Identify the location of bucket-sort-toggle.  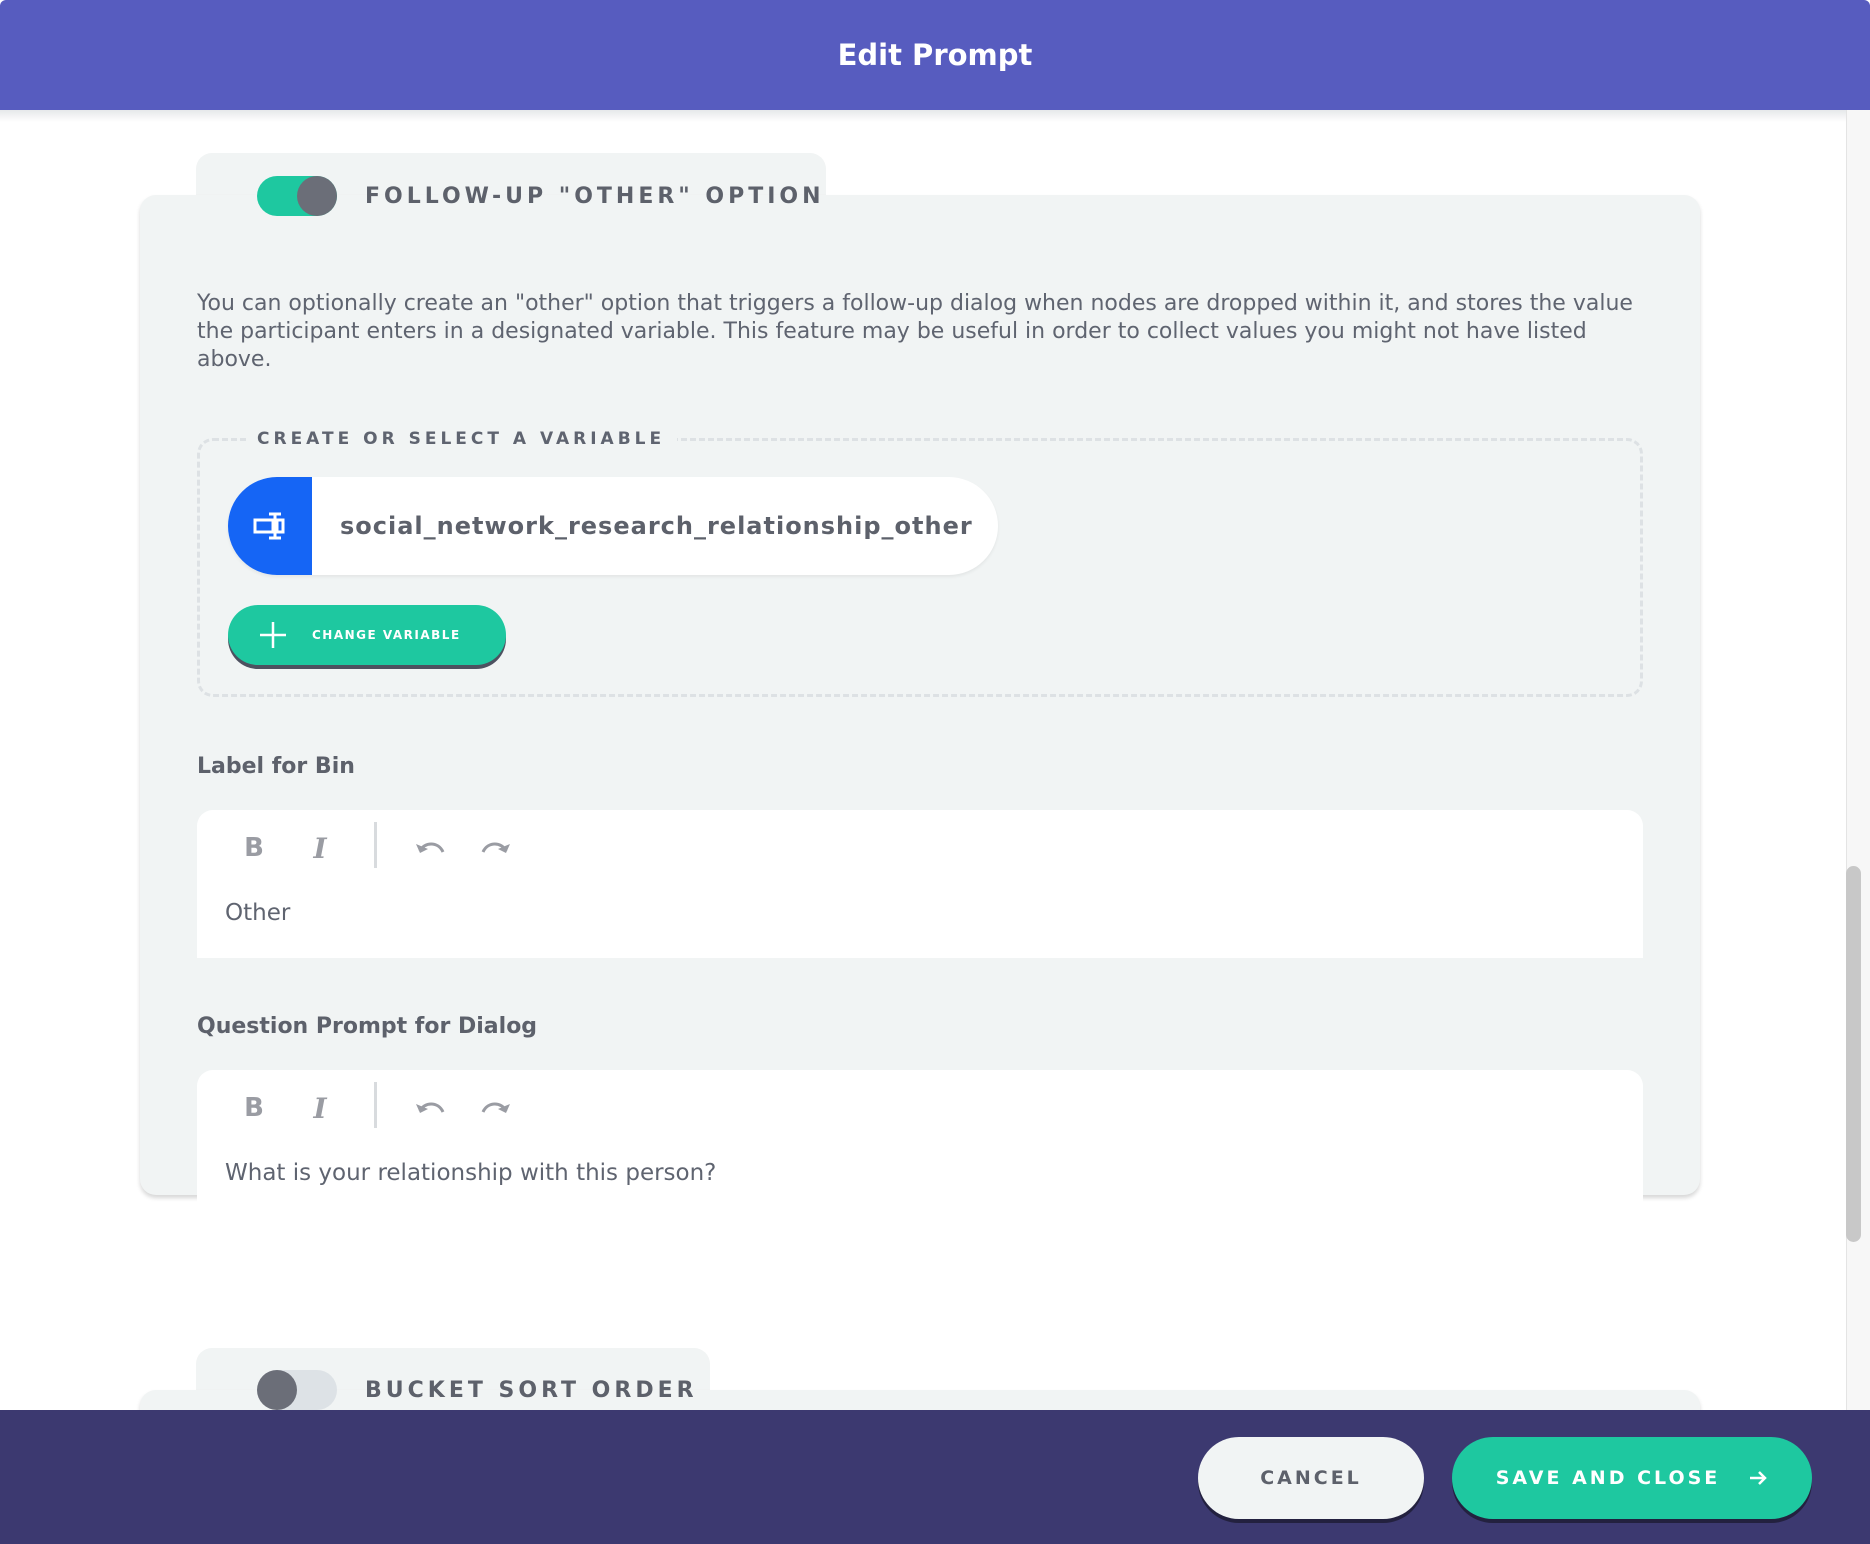
(297, 1390).